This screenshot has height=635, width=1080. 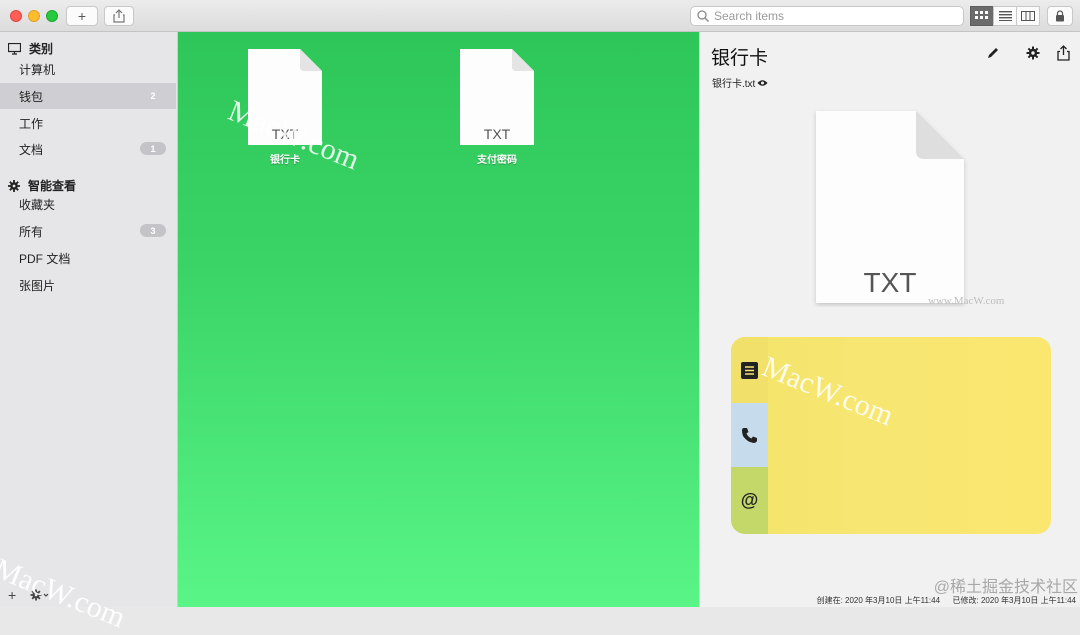 I want to click on column-view-button, so click(x=1028, y=16).